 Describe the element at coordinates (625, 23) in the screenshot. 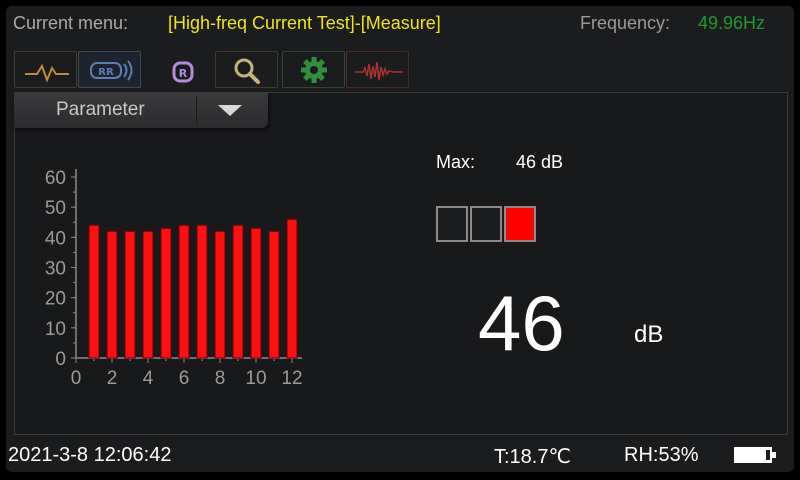

I see `frequency-label: Frequency:` at that location.